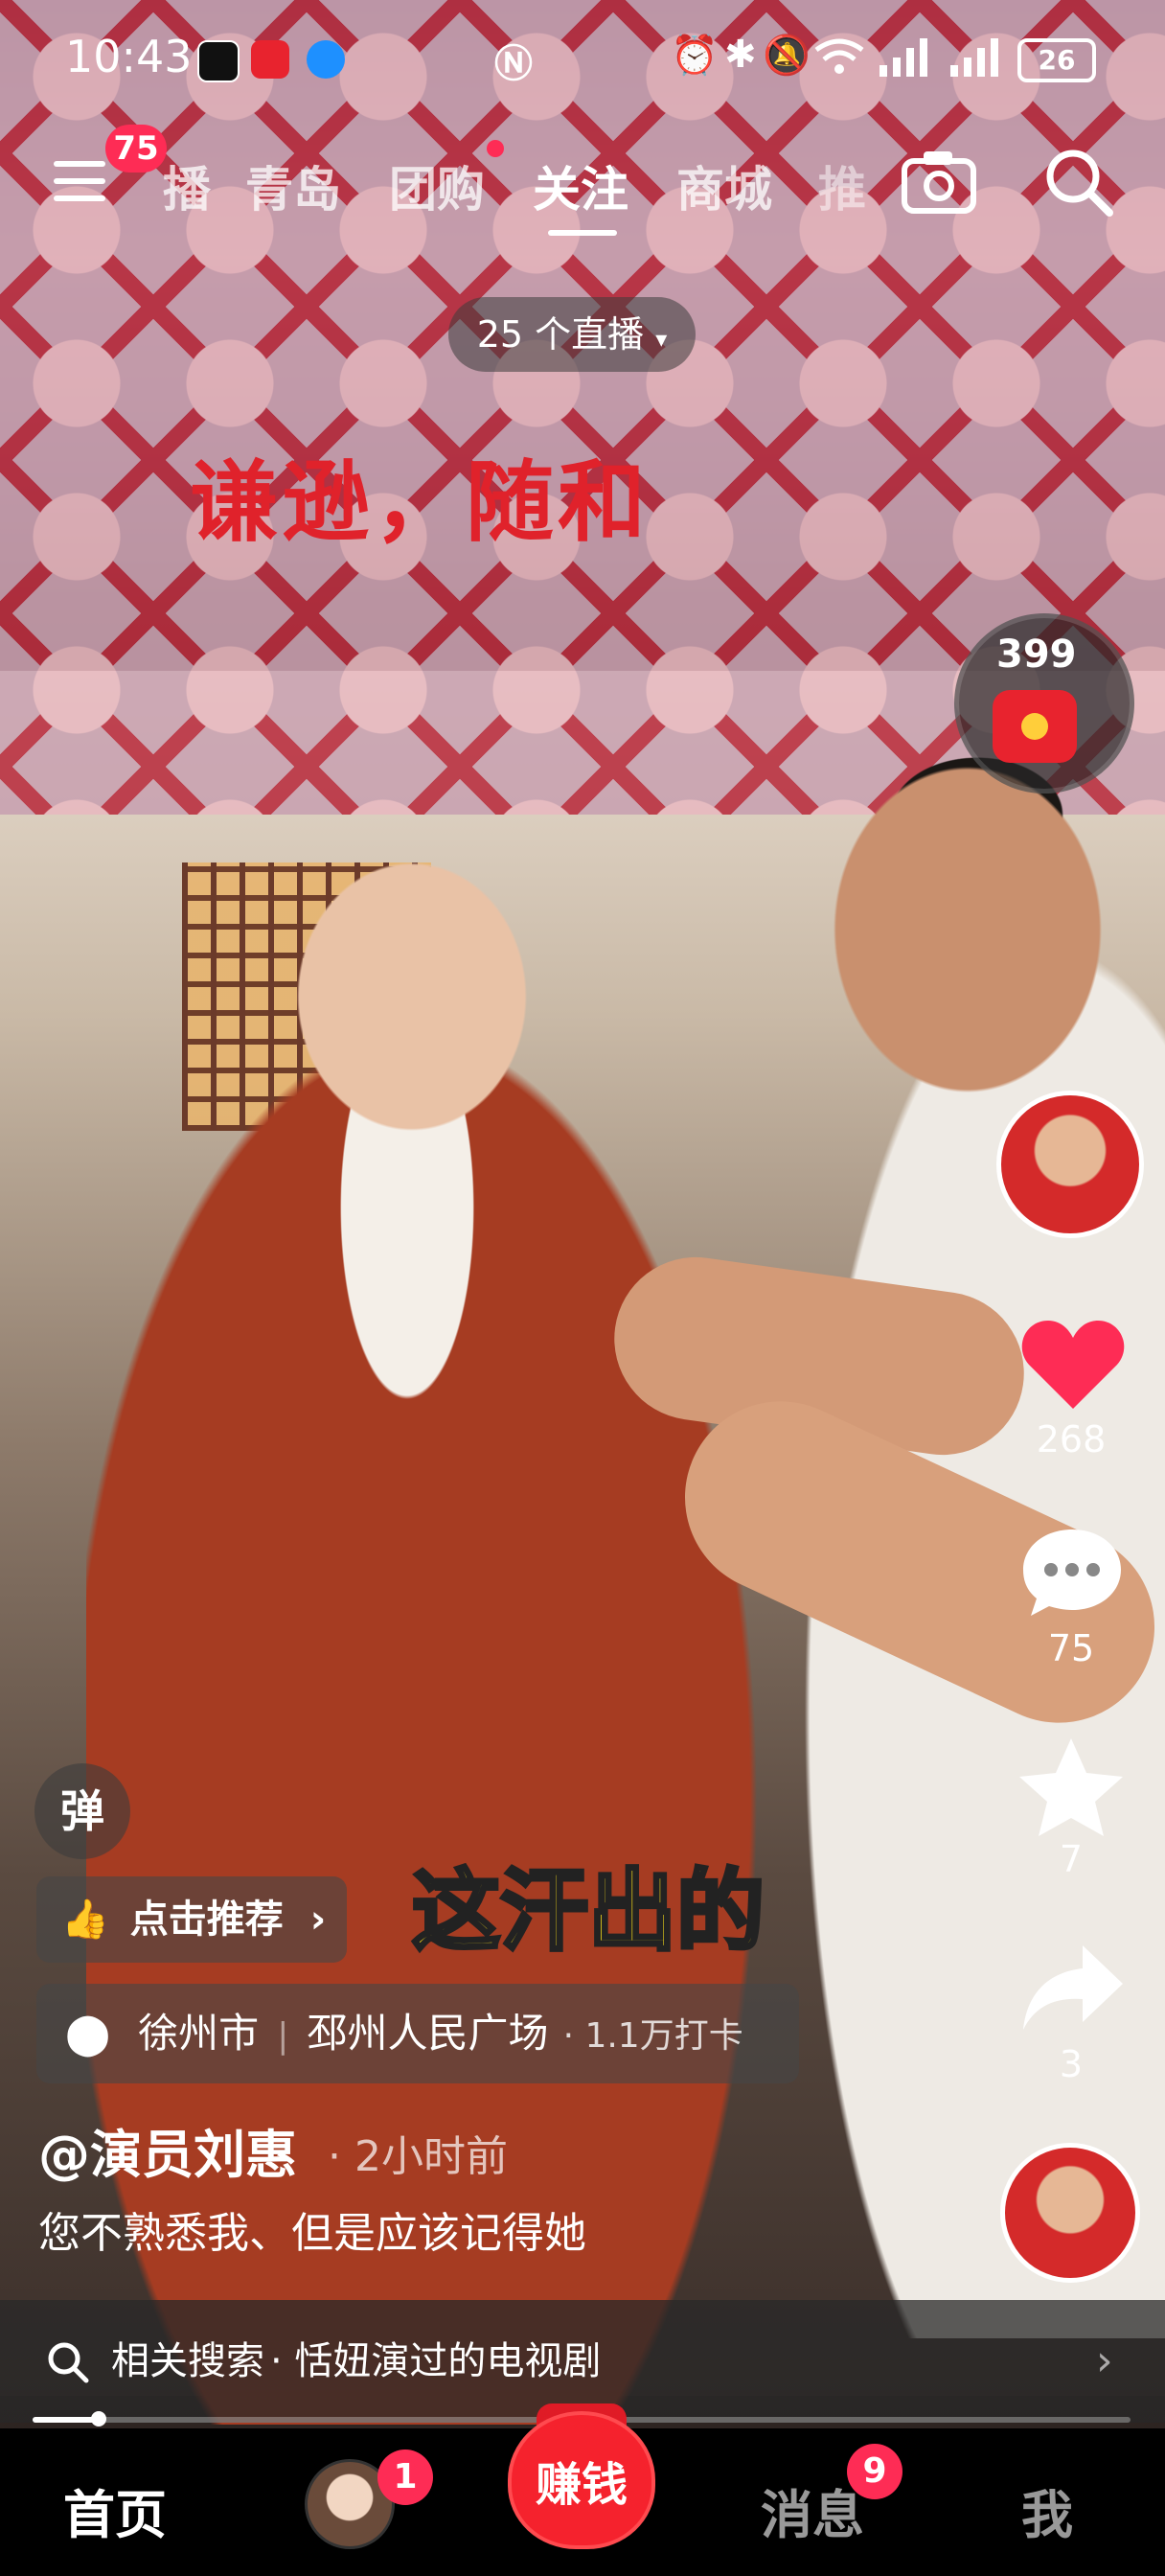 The height and width of the screenshot is (2576, 1165). What do you see at coordinates (1035, 726) in the screenshot?
I see `red-envelope-icon` at bounding box center [1035, 726].